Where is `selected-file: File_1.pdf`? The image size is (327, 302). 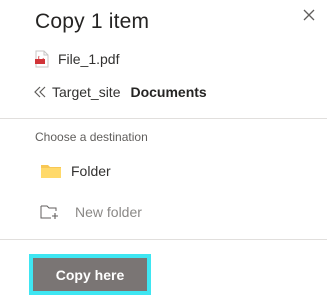
selected-file: File_1.pdf is located at coordinates (77, 59).